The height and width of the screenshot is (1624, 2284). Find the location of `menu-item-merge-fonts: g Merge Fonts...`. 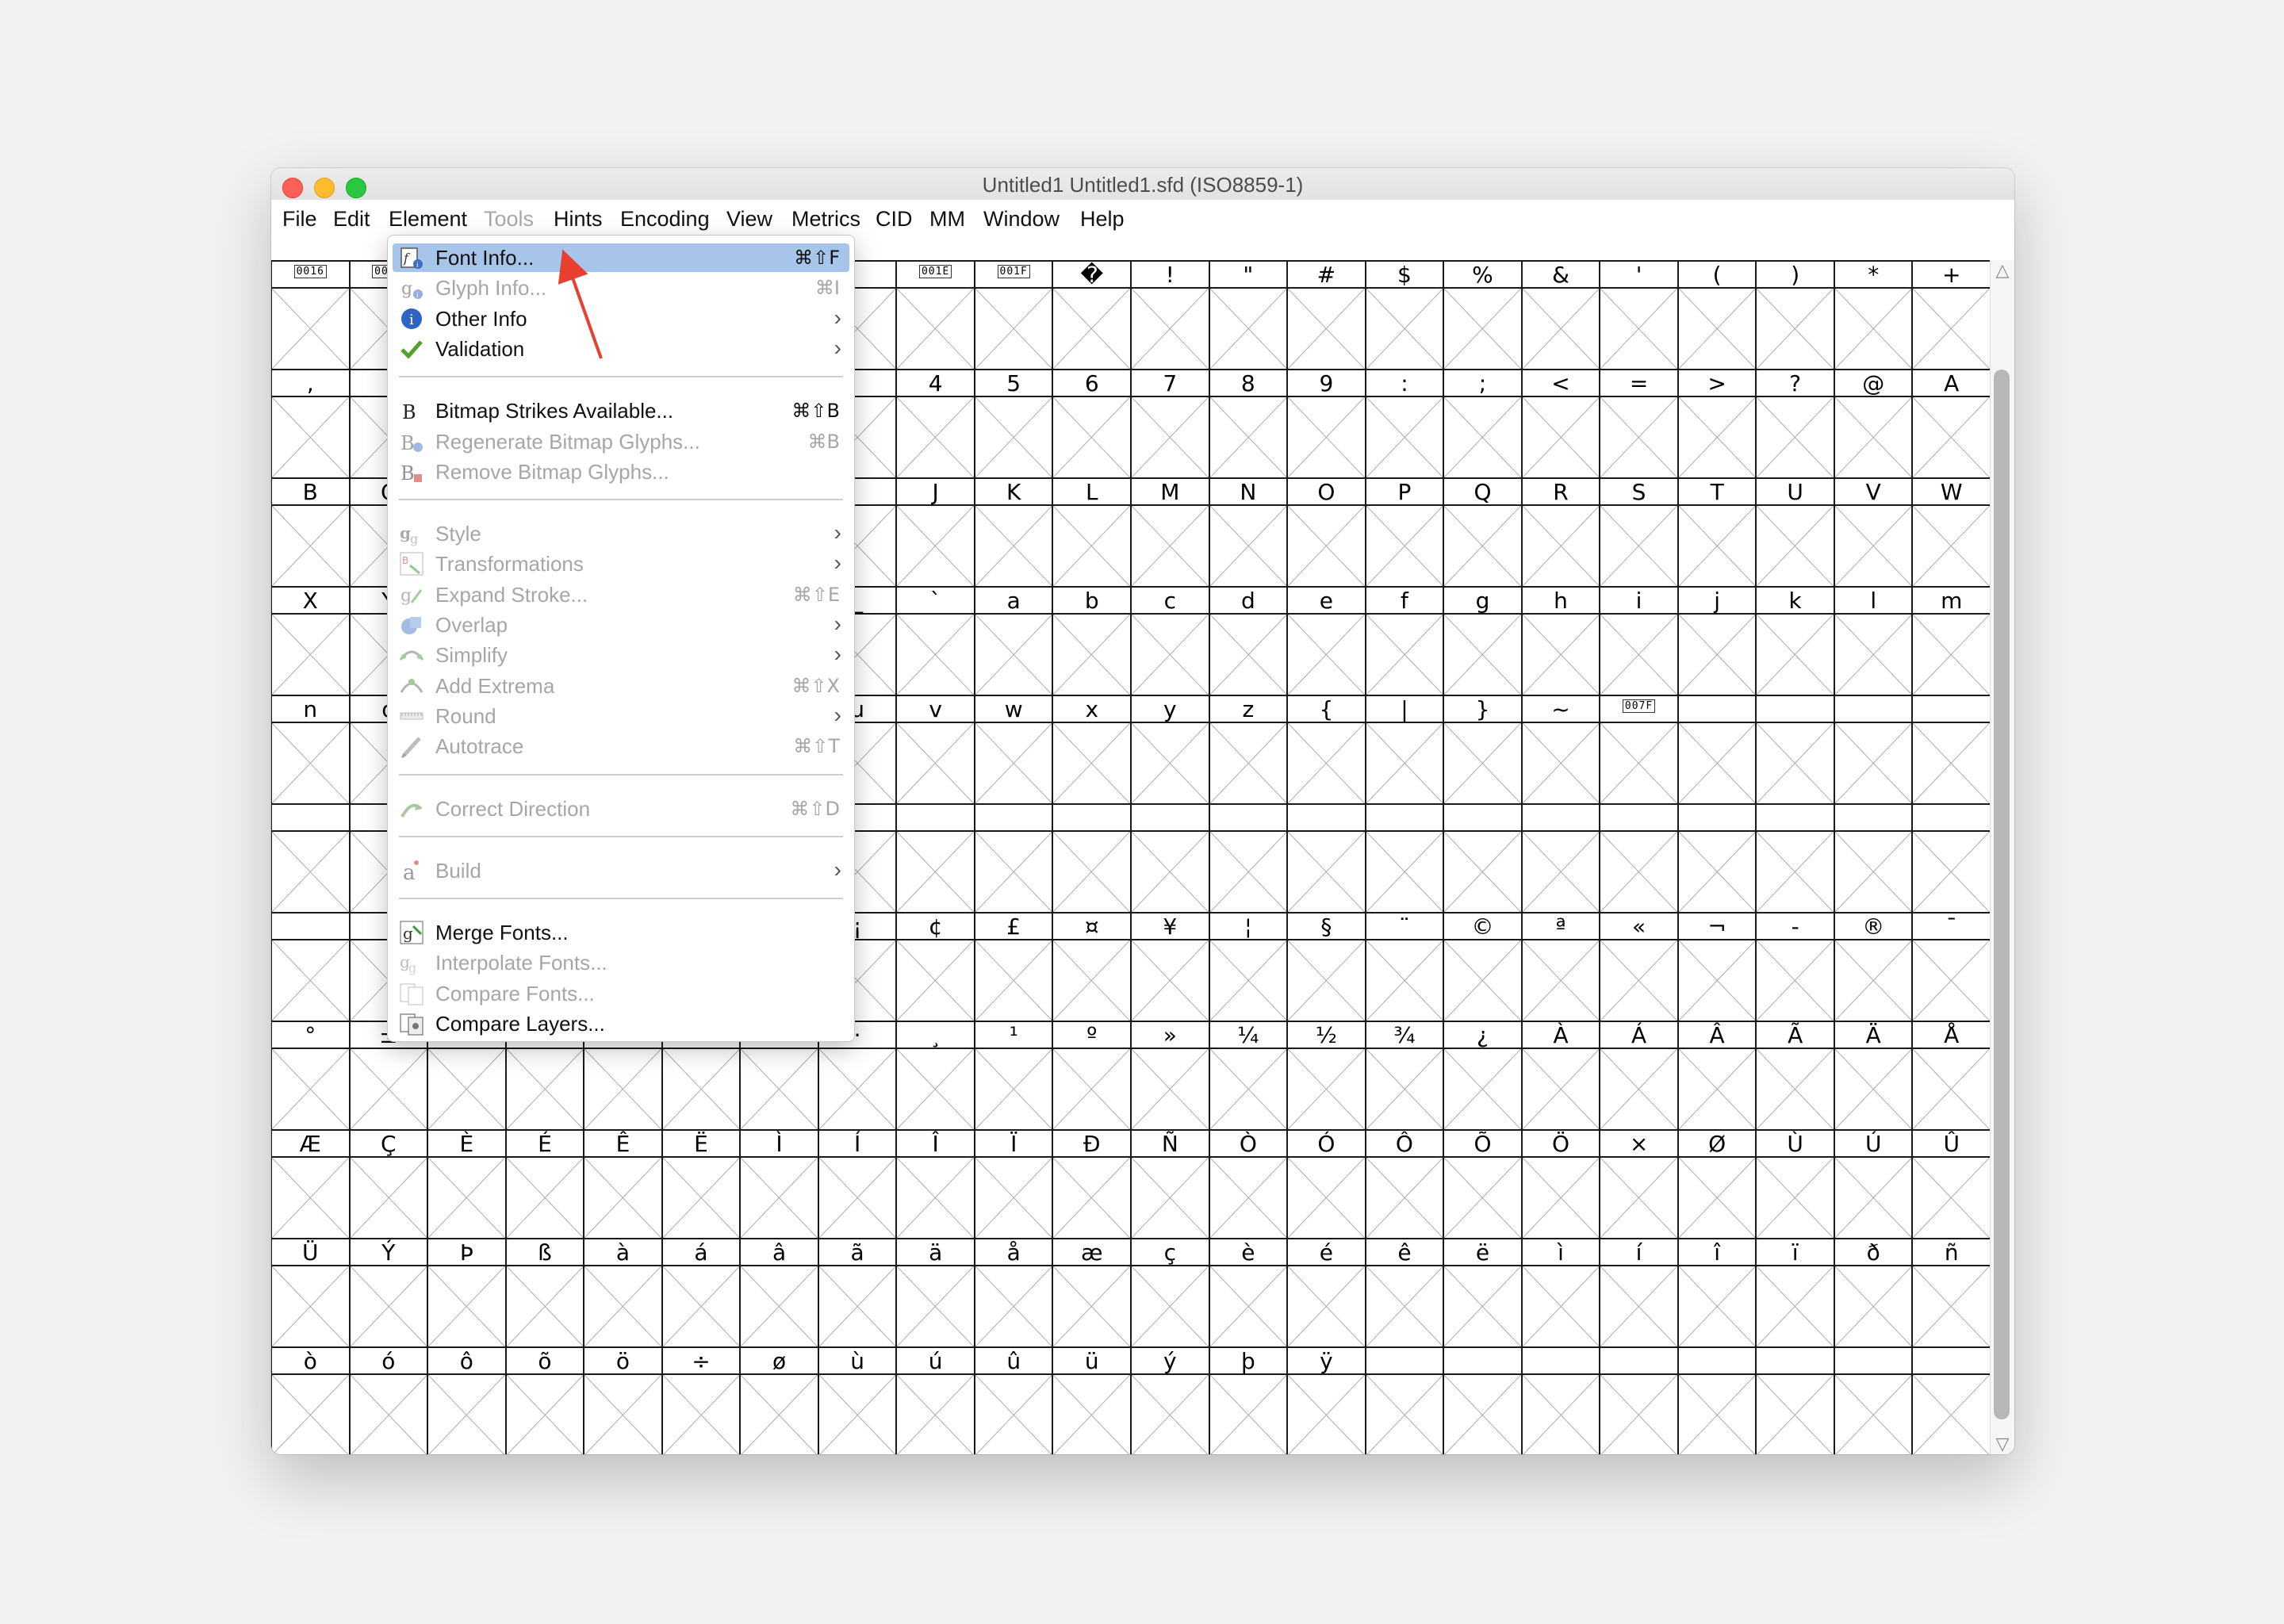

menu-item-merge-fonts: g Merge Fonts... is located at coordinates (621, 932).